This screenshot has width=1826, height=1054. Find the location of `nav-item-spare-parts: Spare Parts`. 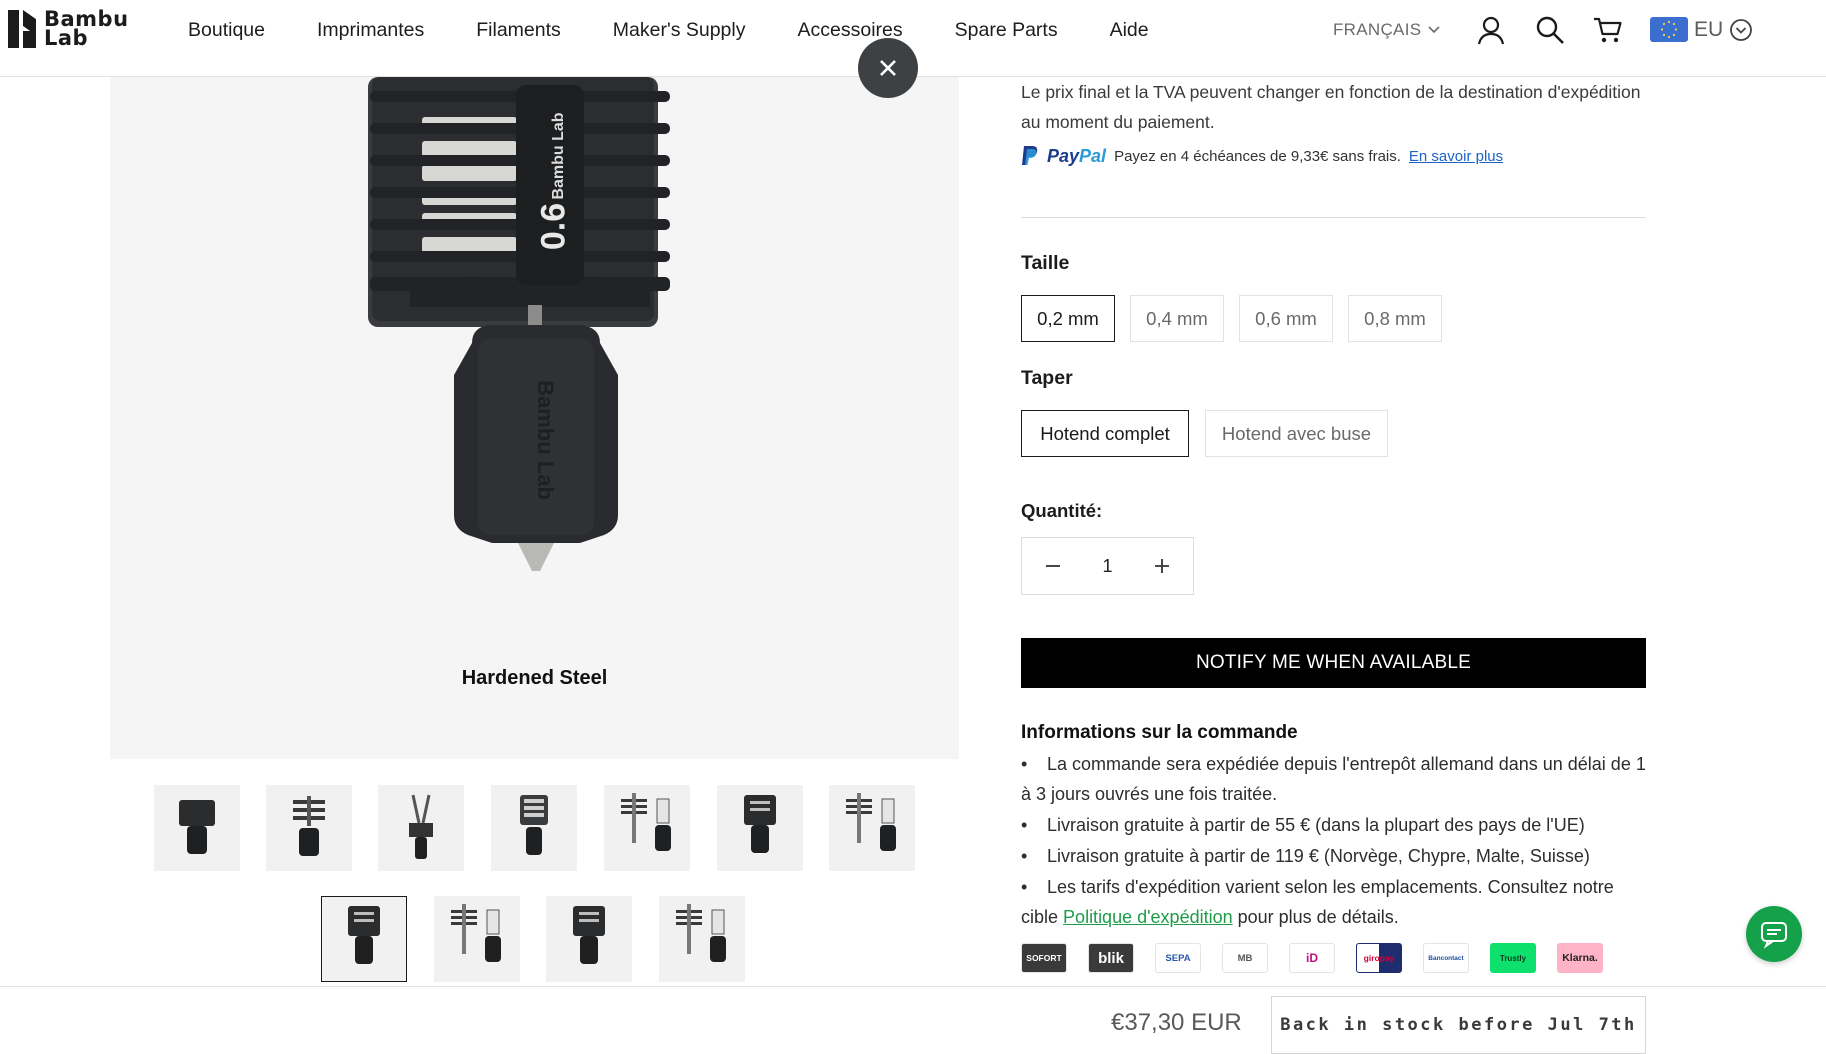

nav-item-spare-parts: Spare Parts is located at coordinates (1006, 30).